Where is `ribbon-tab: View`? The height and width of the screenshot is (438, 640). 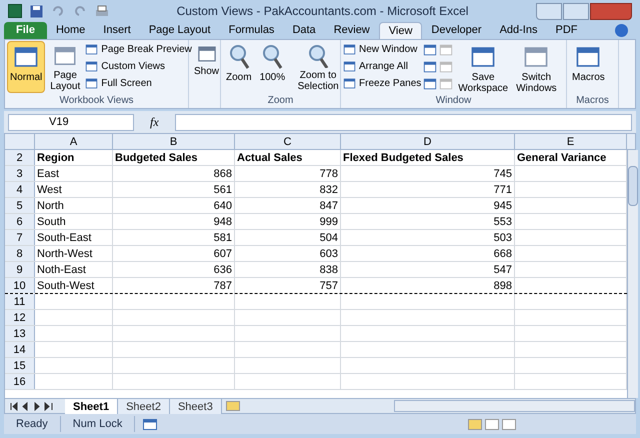
ribbon-tab: View is located at coordinates (400, 30).